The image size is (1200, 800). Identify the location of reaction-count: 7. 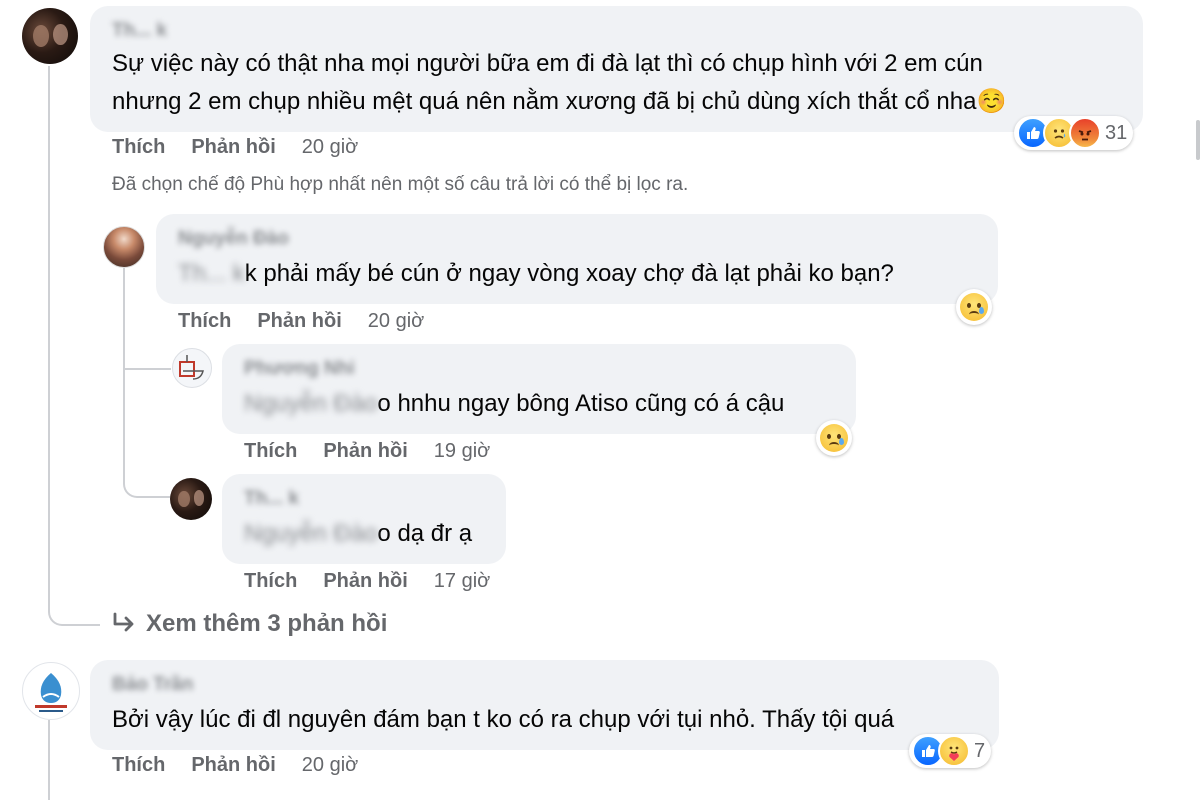
(980, 750).